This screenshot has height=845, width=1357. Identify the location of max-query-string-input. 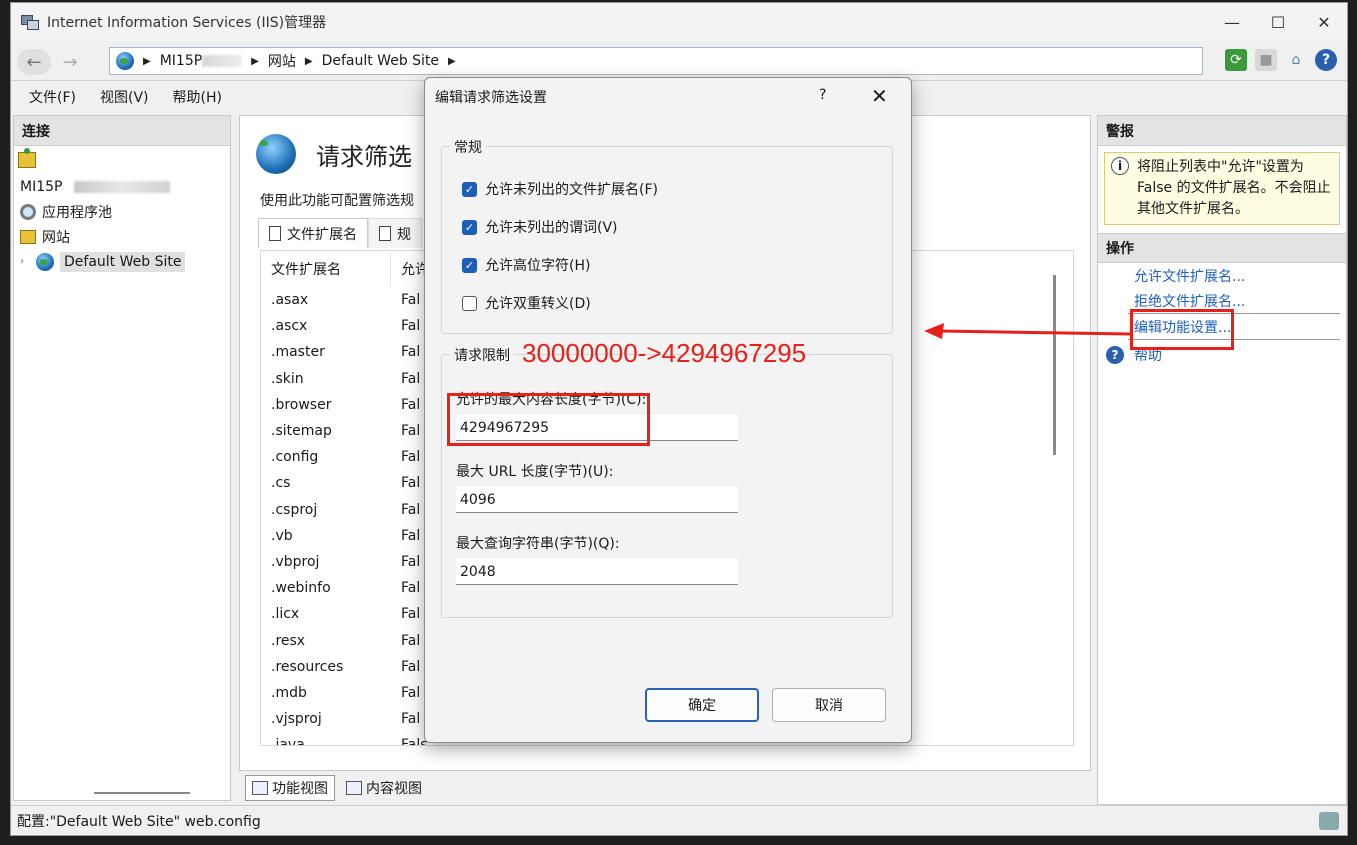
(597, 572).